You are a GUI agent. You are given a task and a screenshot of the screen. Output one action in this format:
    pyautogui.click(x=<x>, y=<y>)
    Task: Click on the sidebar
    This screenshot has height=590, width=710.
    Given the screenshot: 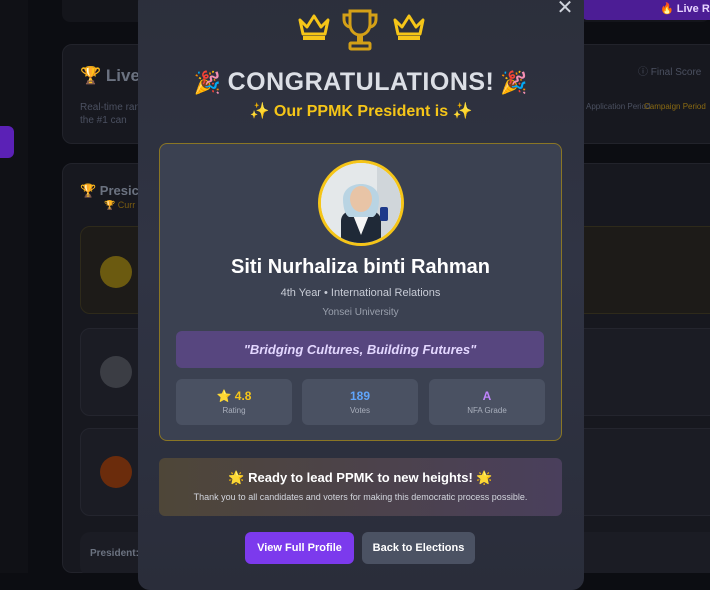 What is the action you would take?
    pyautogui.click(x=14, y=286)
    